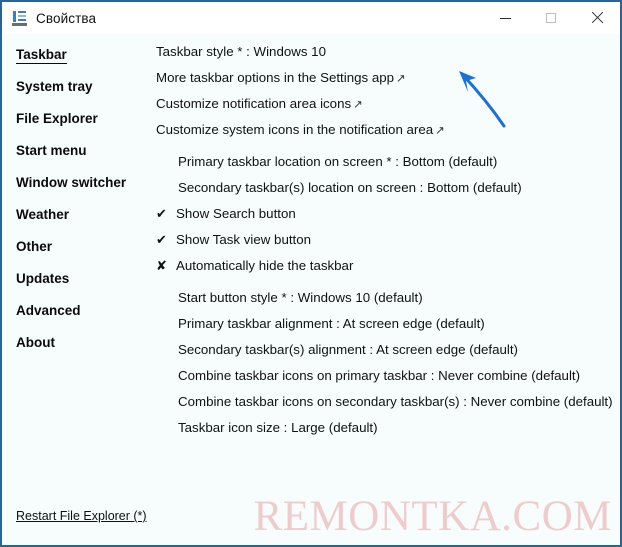  What do you see at coordinates (34, 246) in the screenshot?
I see `sidebar-item-label: Other` at bounding box center [34, 246].